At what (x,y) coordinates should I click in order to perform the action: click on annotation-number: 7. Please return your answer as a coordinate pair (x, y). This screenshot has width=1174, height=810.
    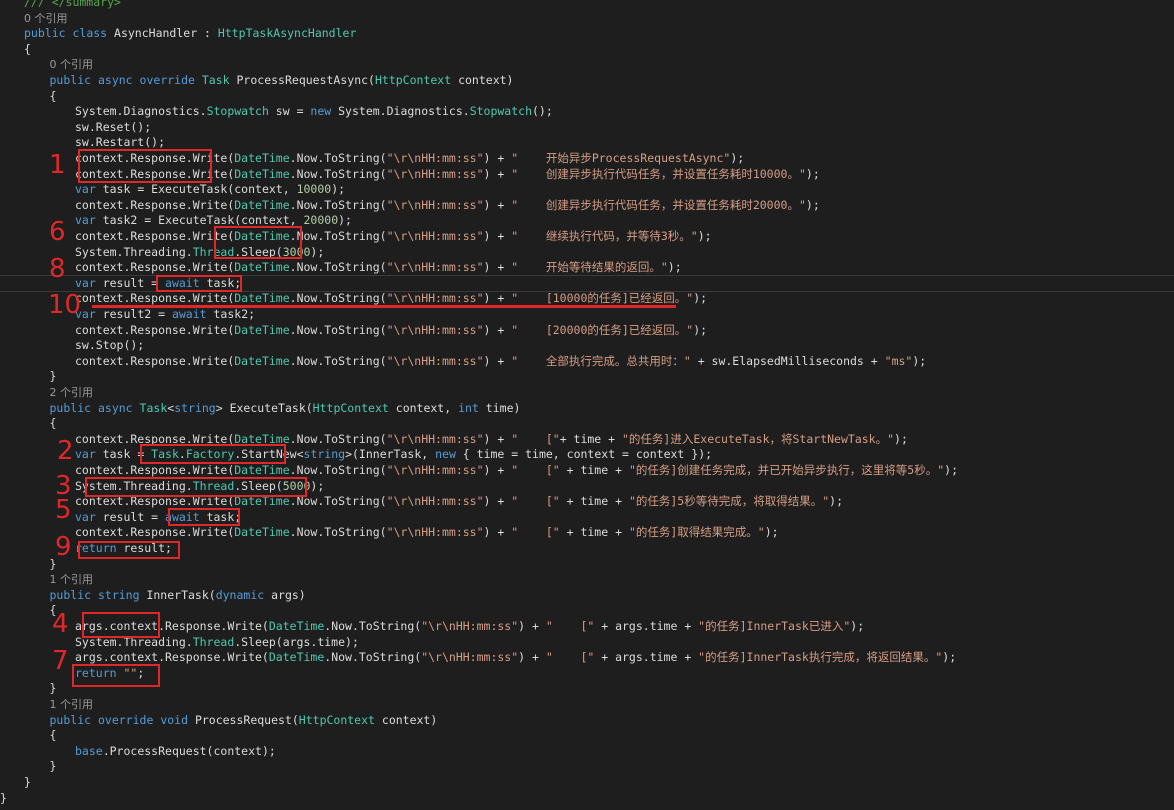
    Looking at the image, I should click on (60, 661).